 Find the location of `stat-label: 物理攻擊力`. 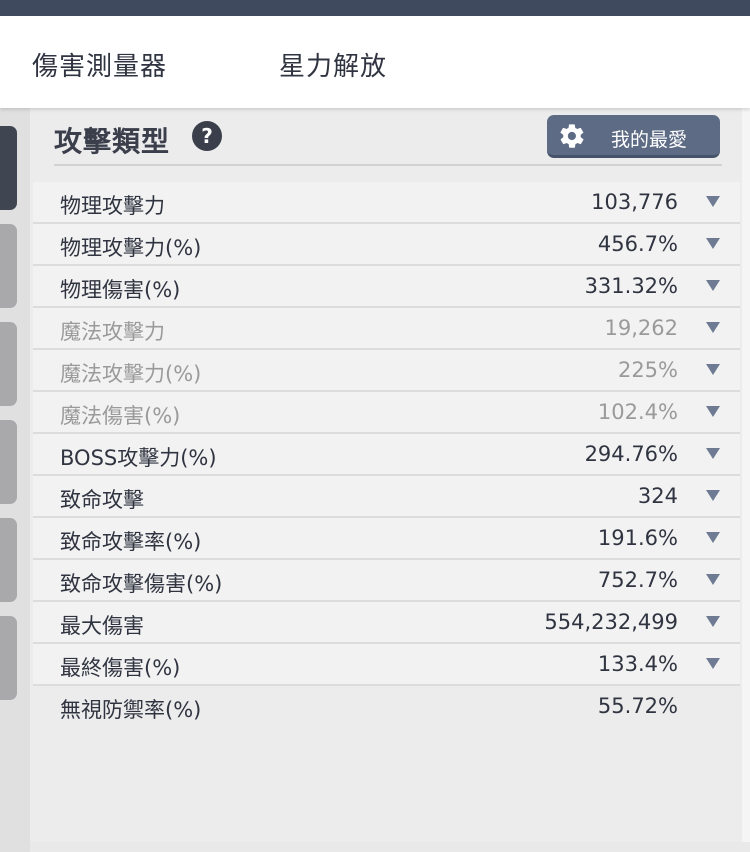

stat-label: 物理攻擊力 is located at coordinates (112, 206).